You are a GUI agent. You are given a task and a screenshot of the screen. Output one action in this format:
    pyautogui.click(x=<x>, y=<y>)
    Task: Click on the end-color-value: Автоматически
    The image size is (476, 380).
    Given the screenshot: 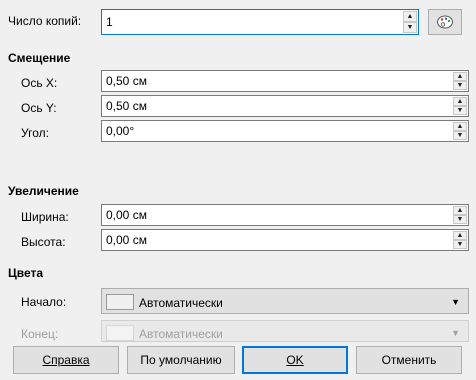 What is the action you would take?
    pyautogui.click(x=181, y=334)
    